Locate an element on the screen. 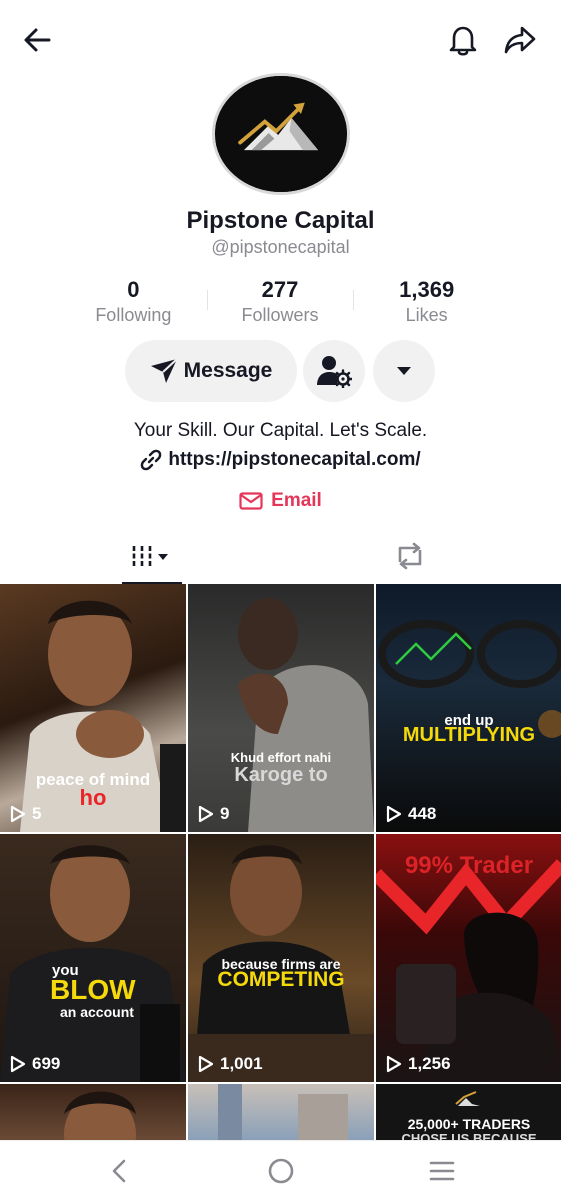  home-circle-icon is located at coordinates (281, 1171).